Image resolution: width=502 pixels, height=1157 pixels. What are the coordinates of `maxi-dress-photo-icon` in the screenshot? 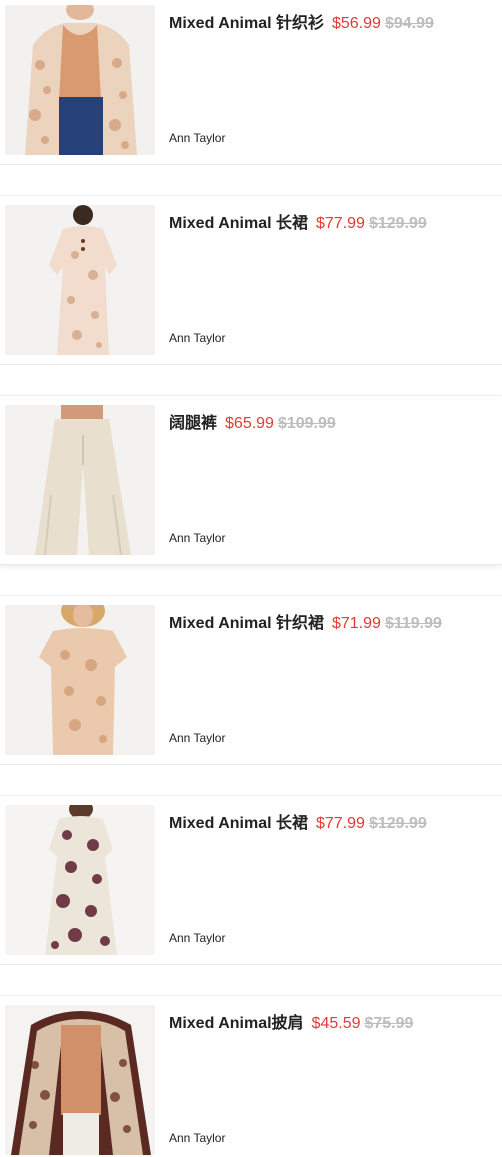 It's located at (80, 880).